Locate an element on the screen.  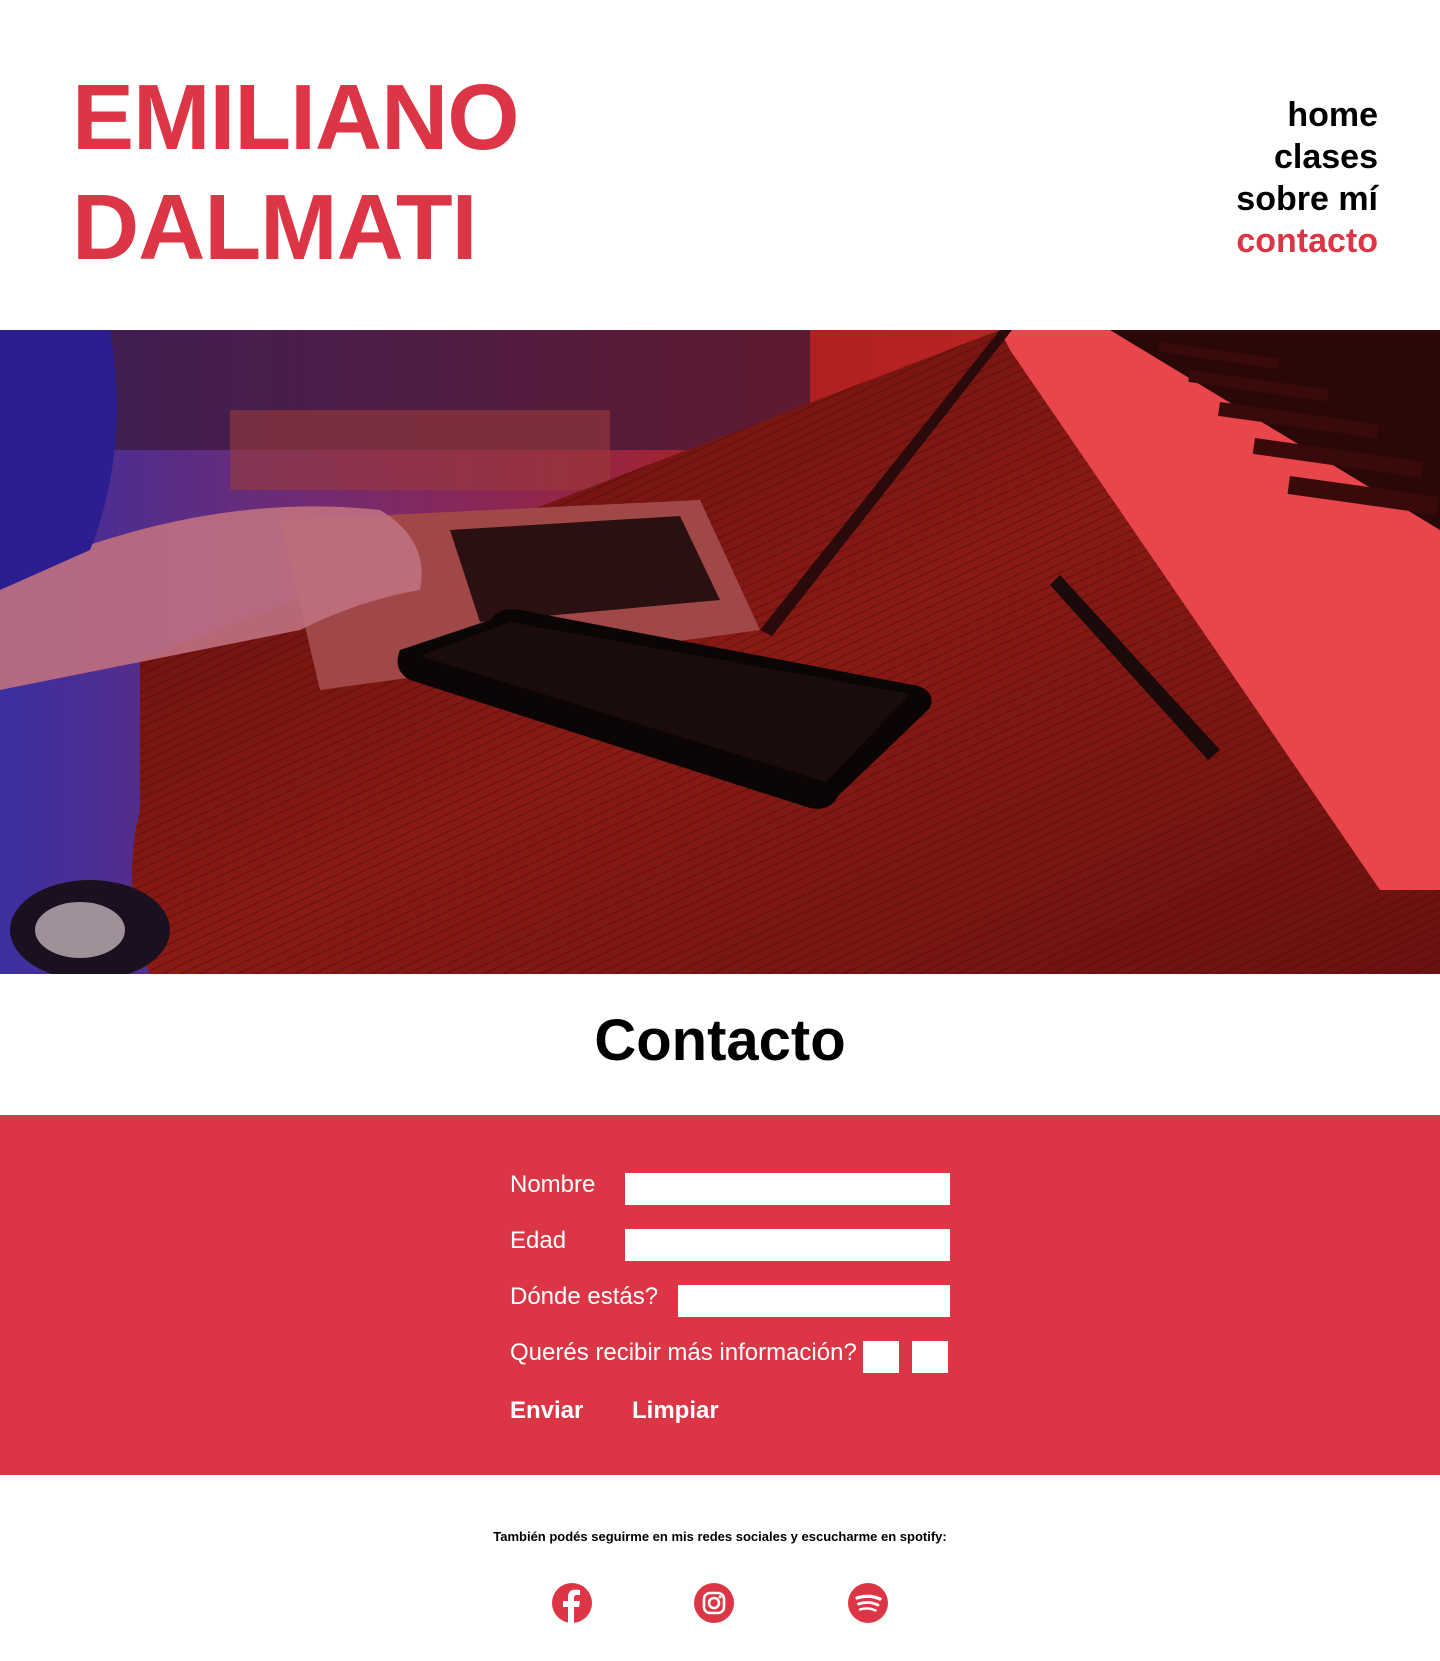
donde-row: Dónde estás? is located at coordinates (730, 1305).